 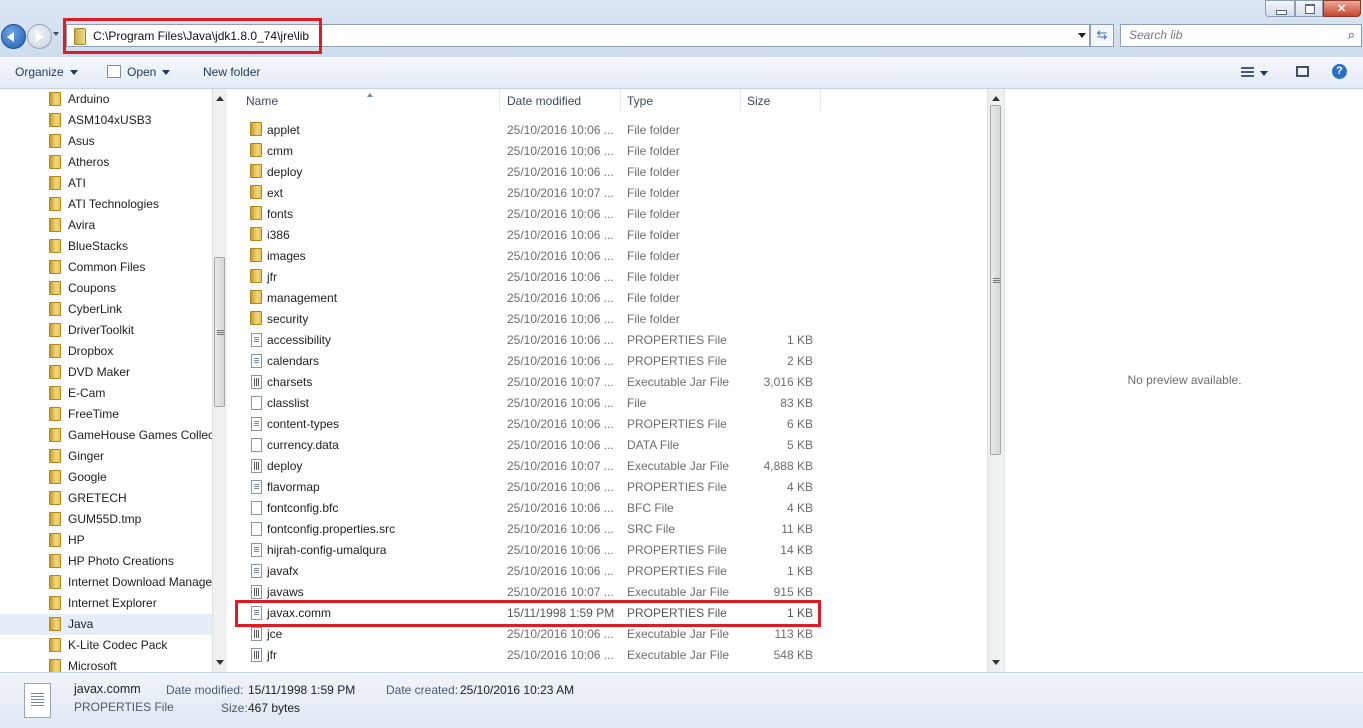 I want to click on navigation-scrollbar, so click(x=219, y=380).